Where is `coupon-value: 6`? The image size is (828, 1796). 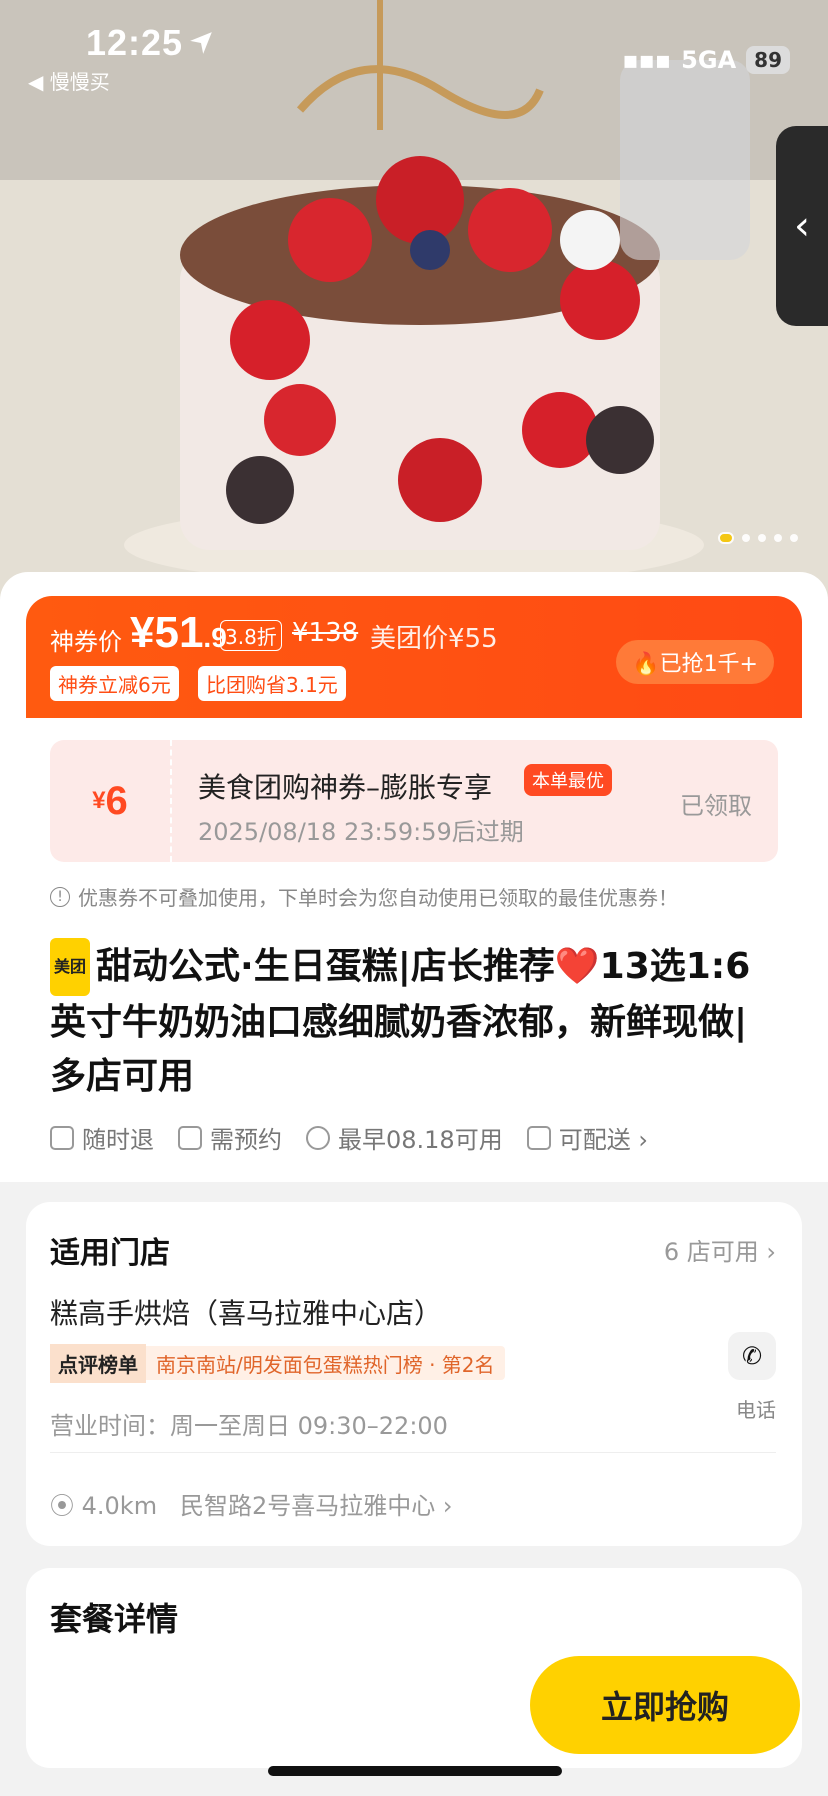
coupon-value: 6 is located at coordinates (116, 800).